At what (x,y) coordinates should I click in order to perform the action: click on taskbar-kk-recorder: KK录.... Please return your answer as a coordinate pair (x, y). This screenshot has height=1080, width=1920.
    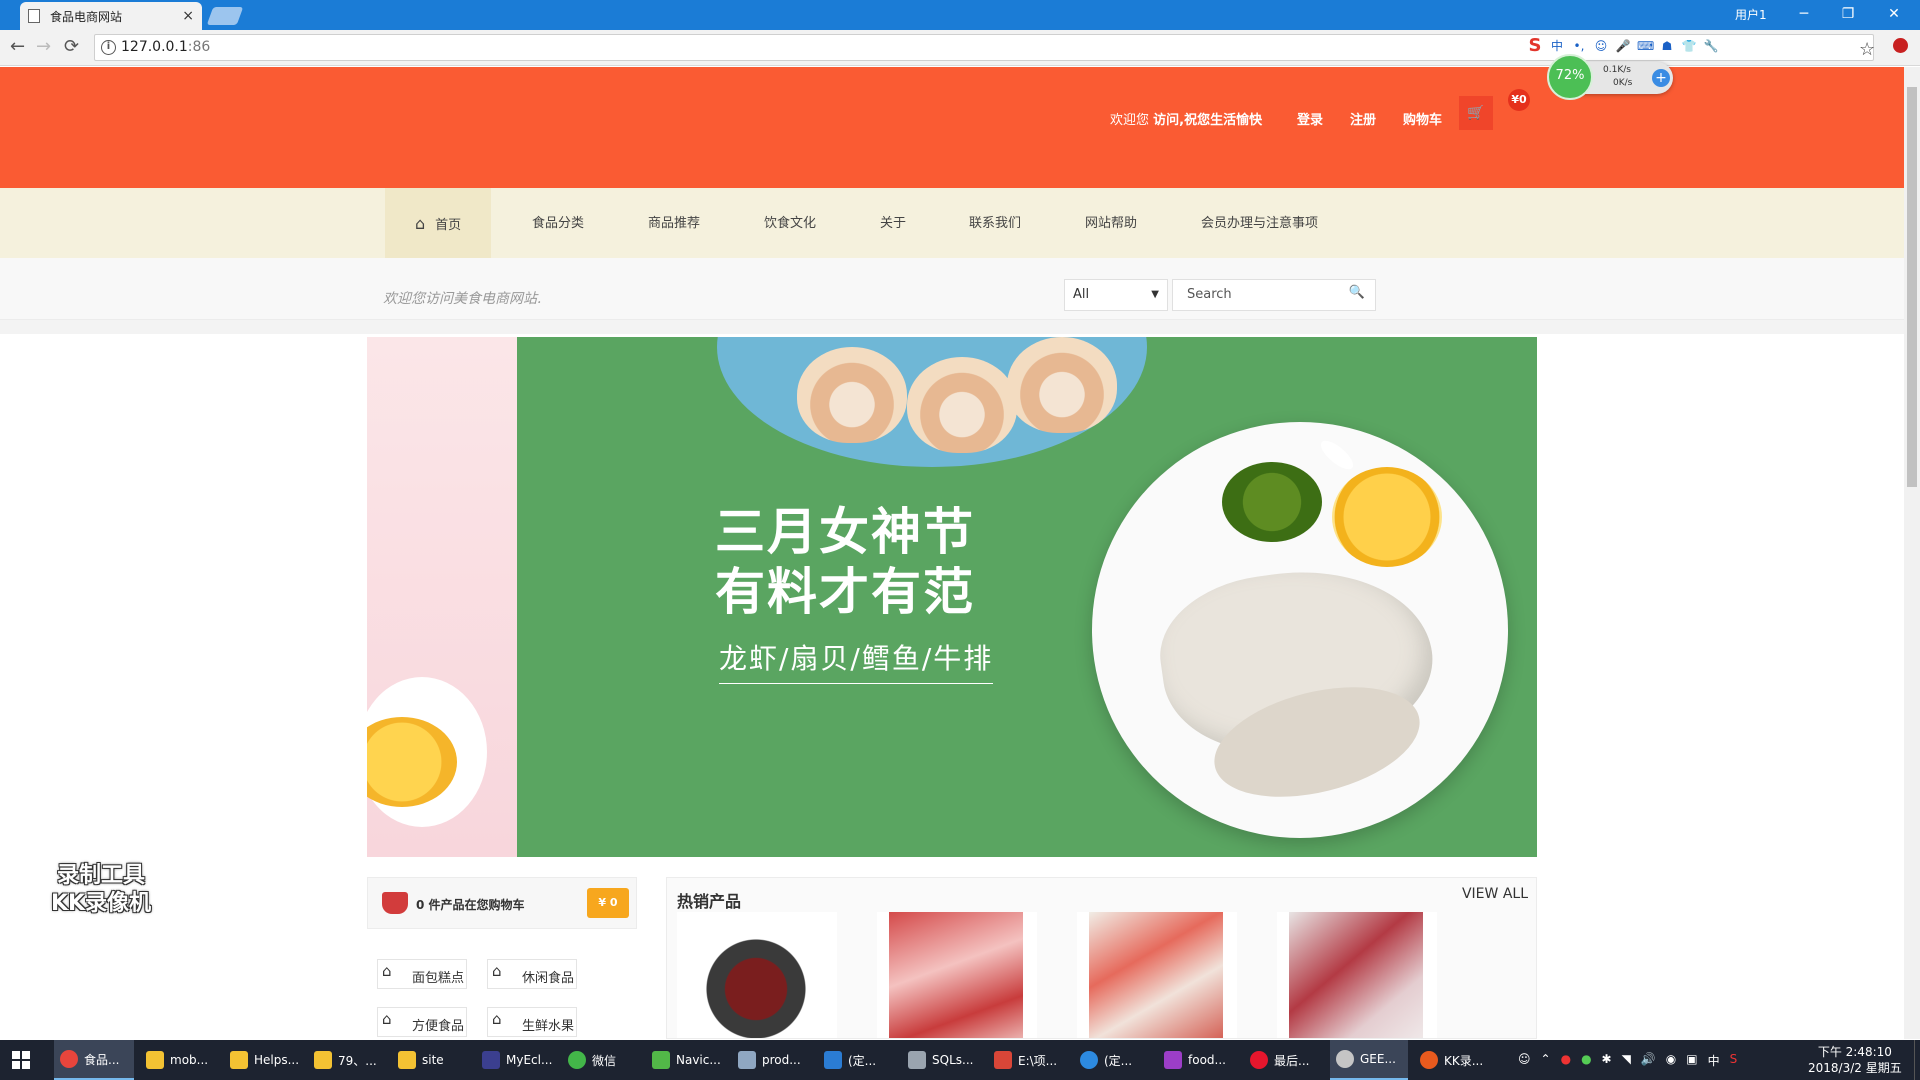
    Looking at the image, I should click on (1454, 1060).